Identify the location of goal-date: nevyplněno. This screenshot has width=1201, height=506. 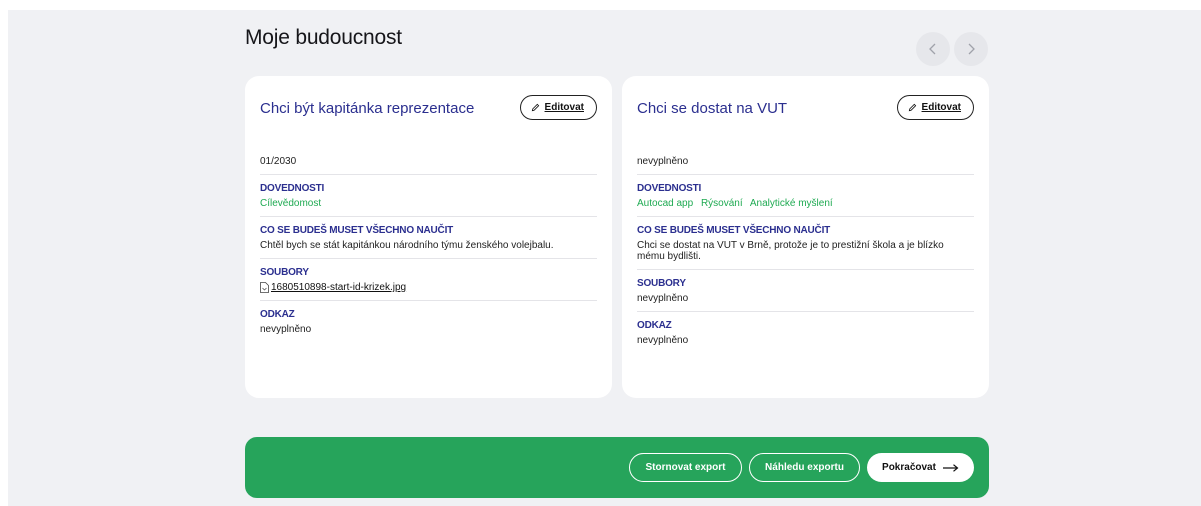
(663, 161).